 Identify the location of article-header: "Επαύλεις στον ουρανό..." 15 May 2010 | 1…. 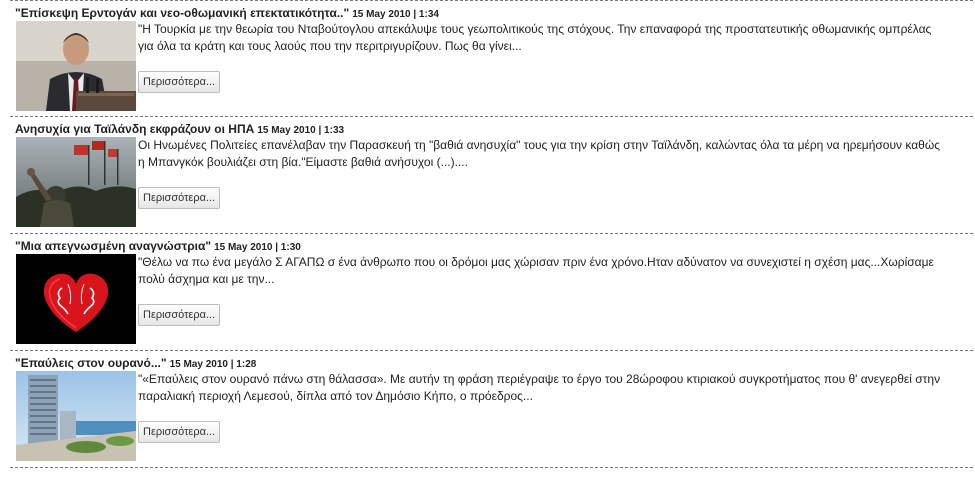
(135, 364).